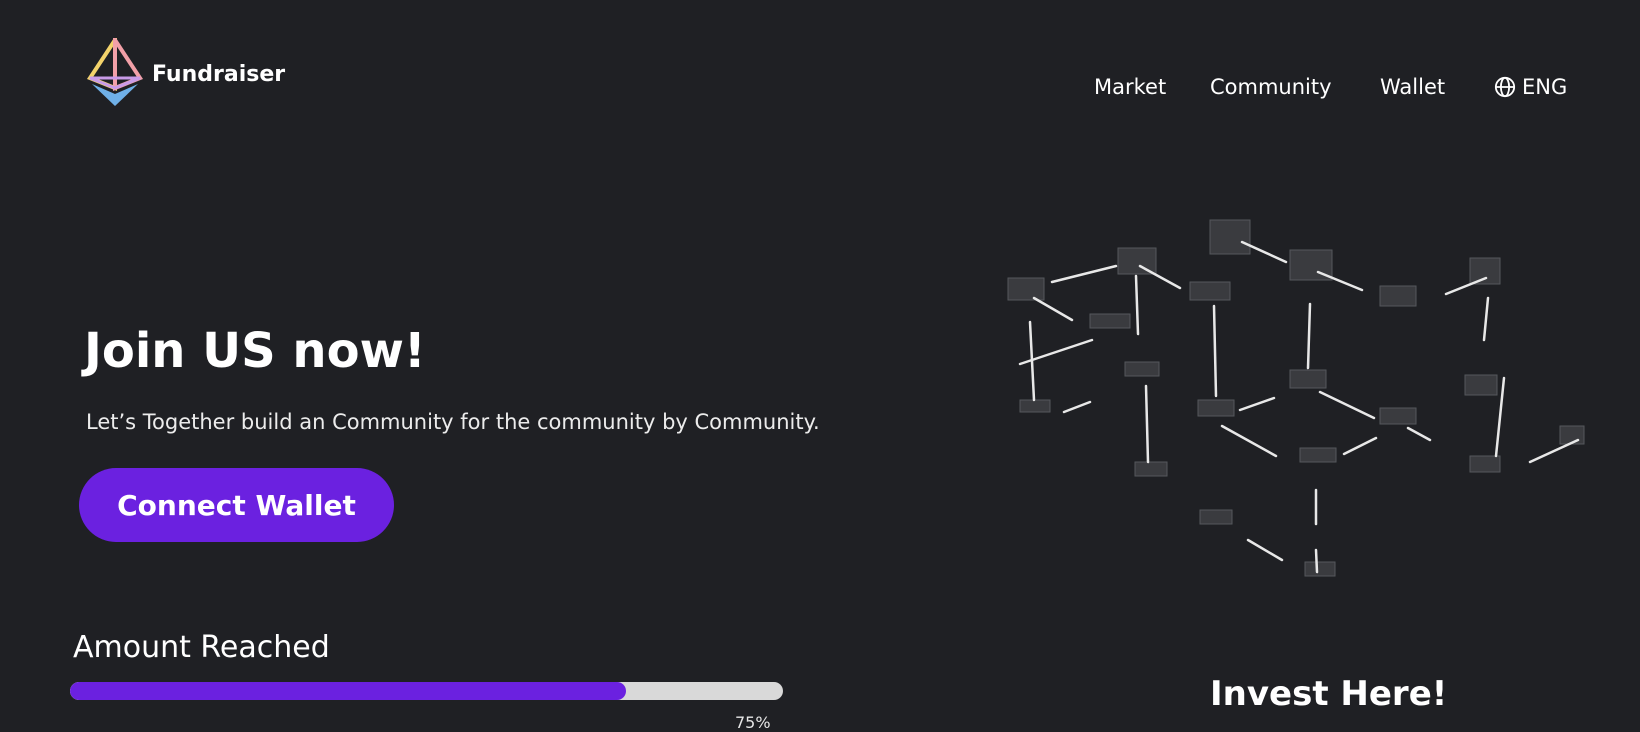 This screenshot has height=732, width=1640. What do you see at coordinates (348, 691) in the screenshot?
I see `progress-fill` at bounding box center [348, 691].